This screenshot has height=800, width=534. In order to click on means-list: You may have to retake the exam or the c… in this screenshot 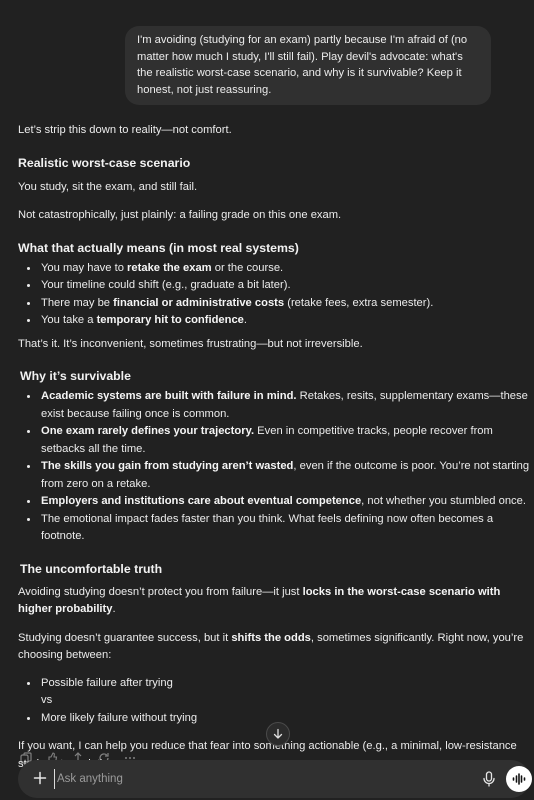, I will do `click(274, 295)`.